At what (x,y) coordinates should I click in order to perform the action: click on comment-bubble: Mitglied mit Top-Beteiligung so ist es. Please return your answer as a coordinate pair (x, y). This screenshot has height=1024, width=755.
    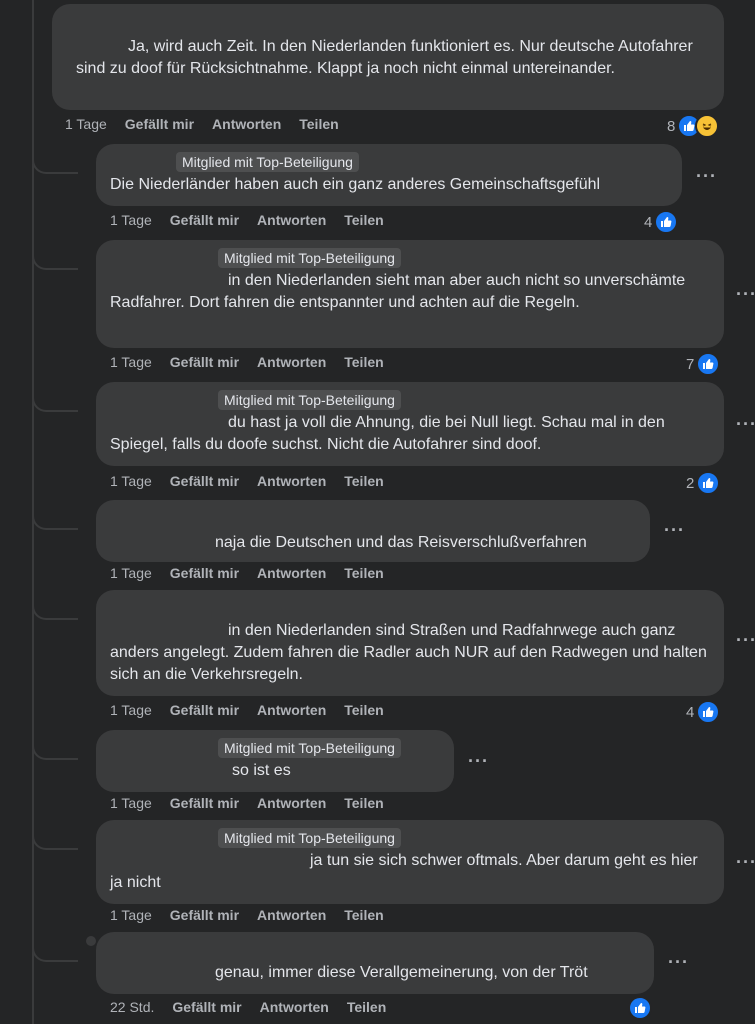
    Looking at the image, I should click on (275, 761).